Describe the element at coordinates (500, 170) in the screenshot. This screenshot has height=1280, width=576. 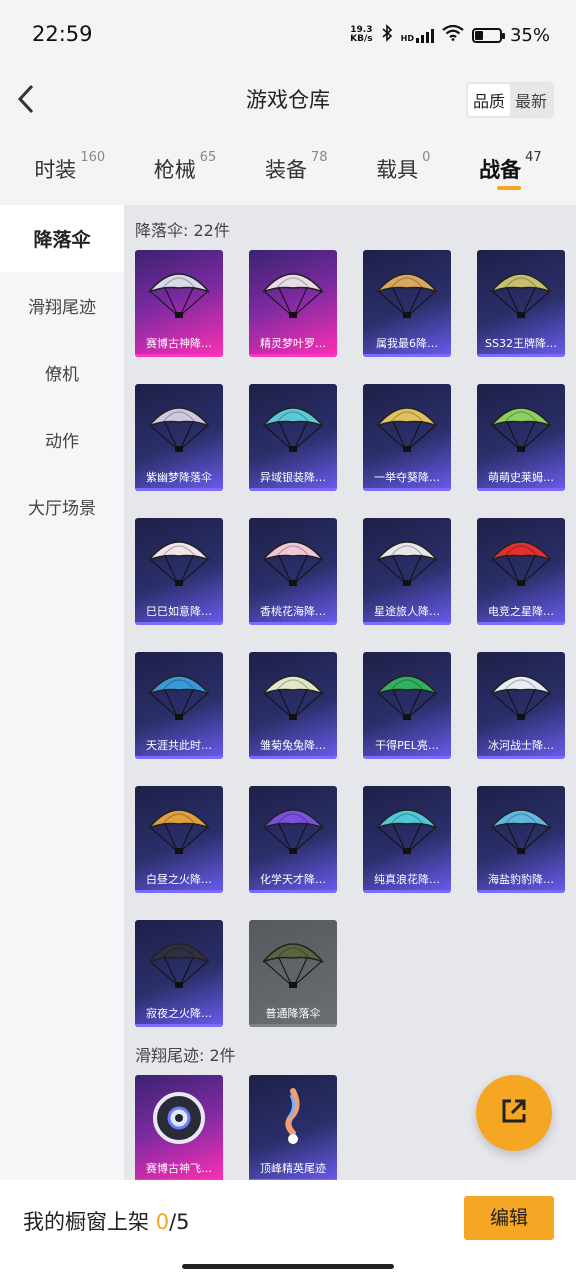
I see `tab-label: 战备` at that location.